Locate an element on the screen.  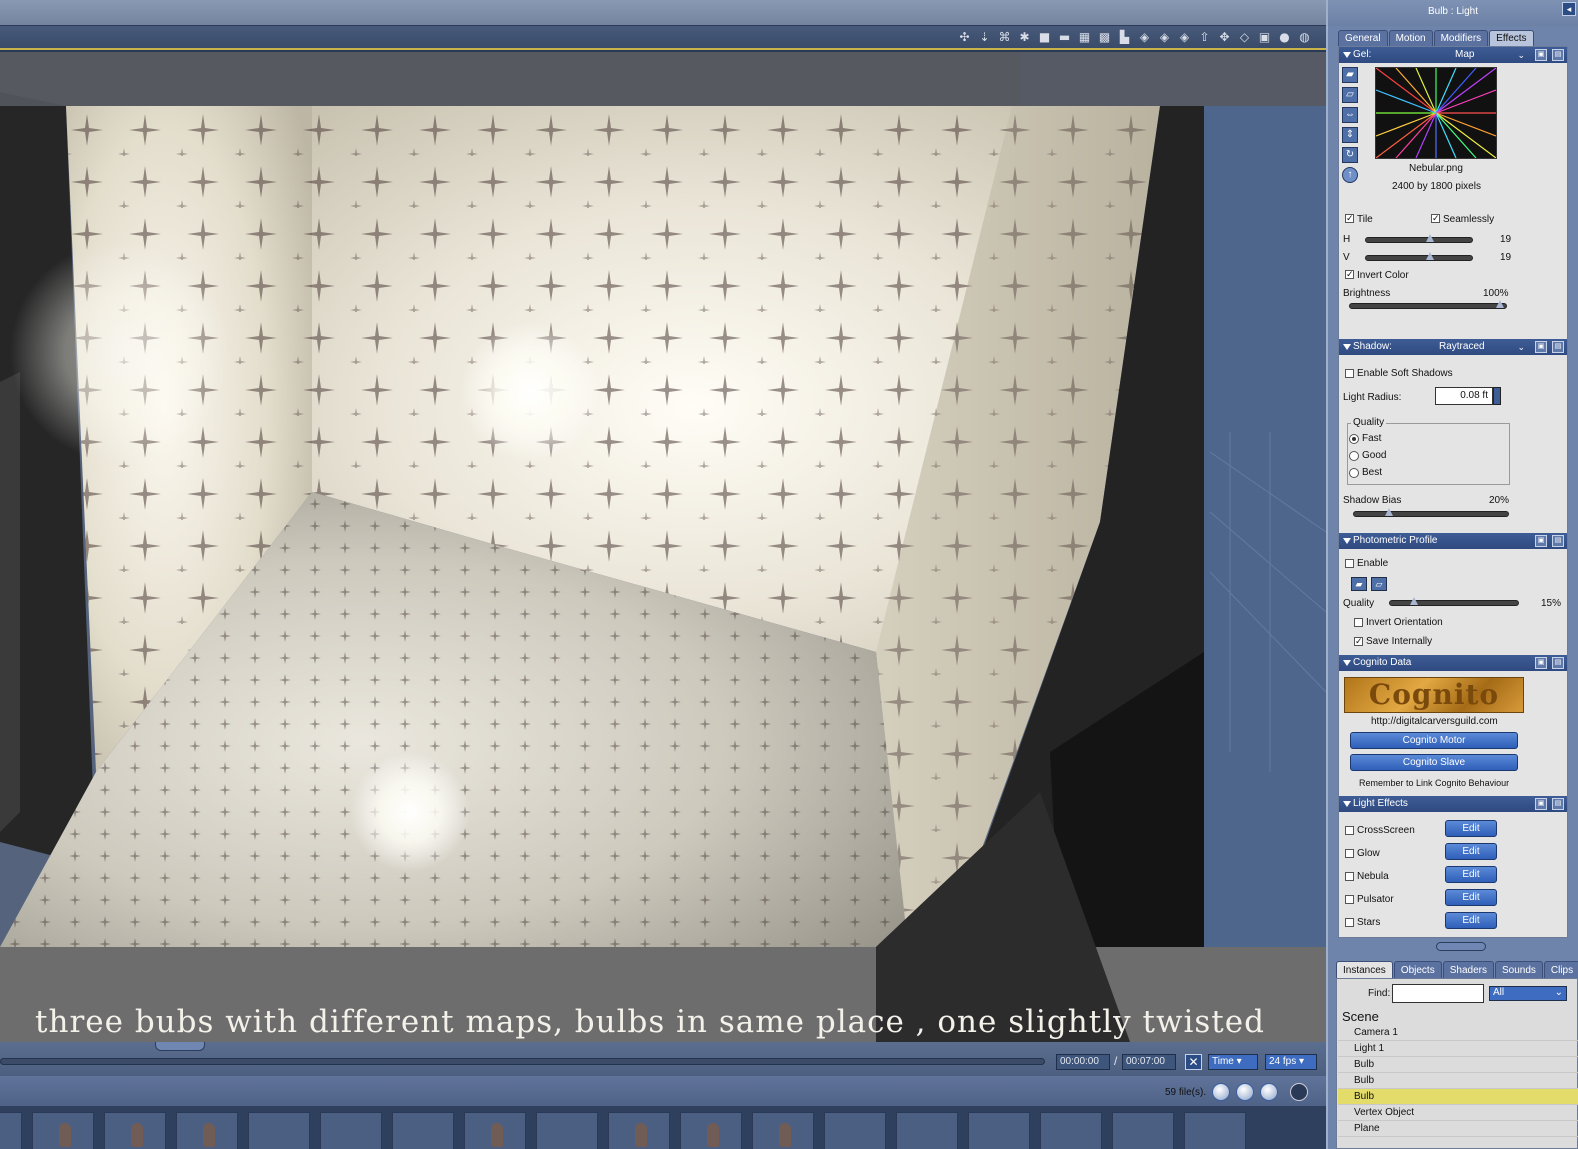
v-slider is located at coordinates (1419, 256).